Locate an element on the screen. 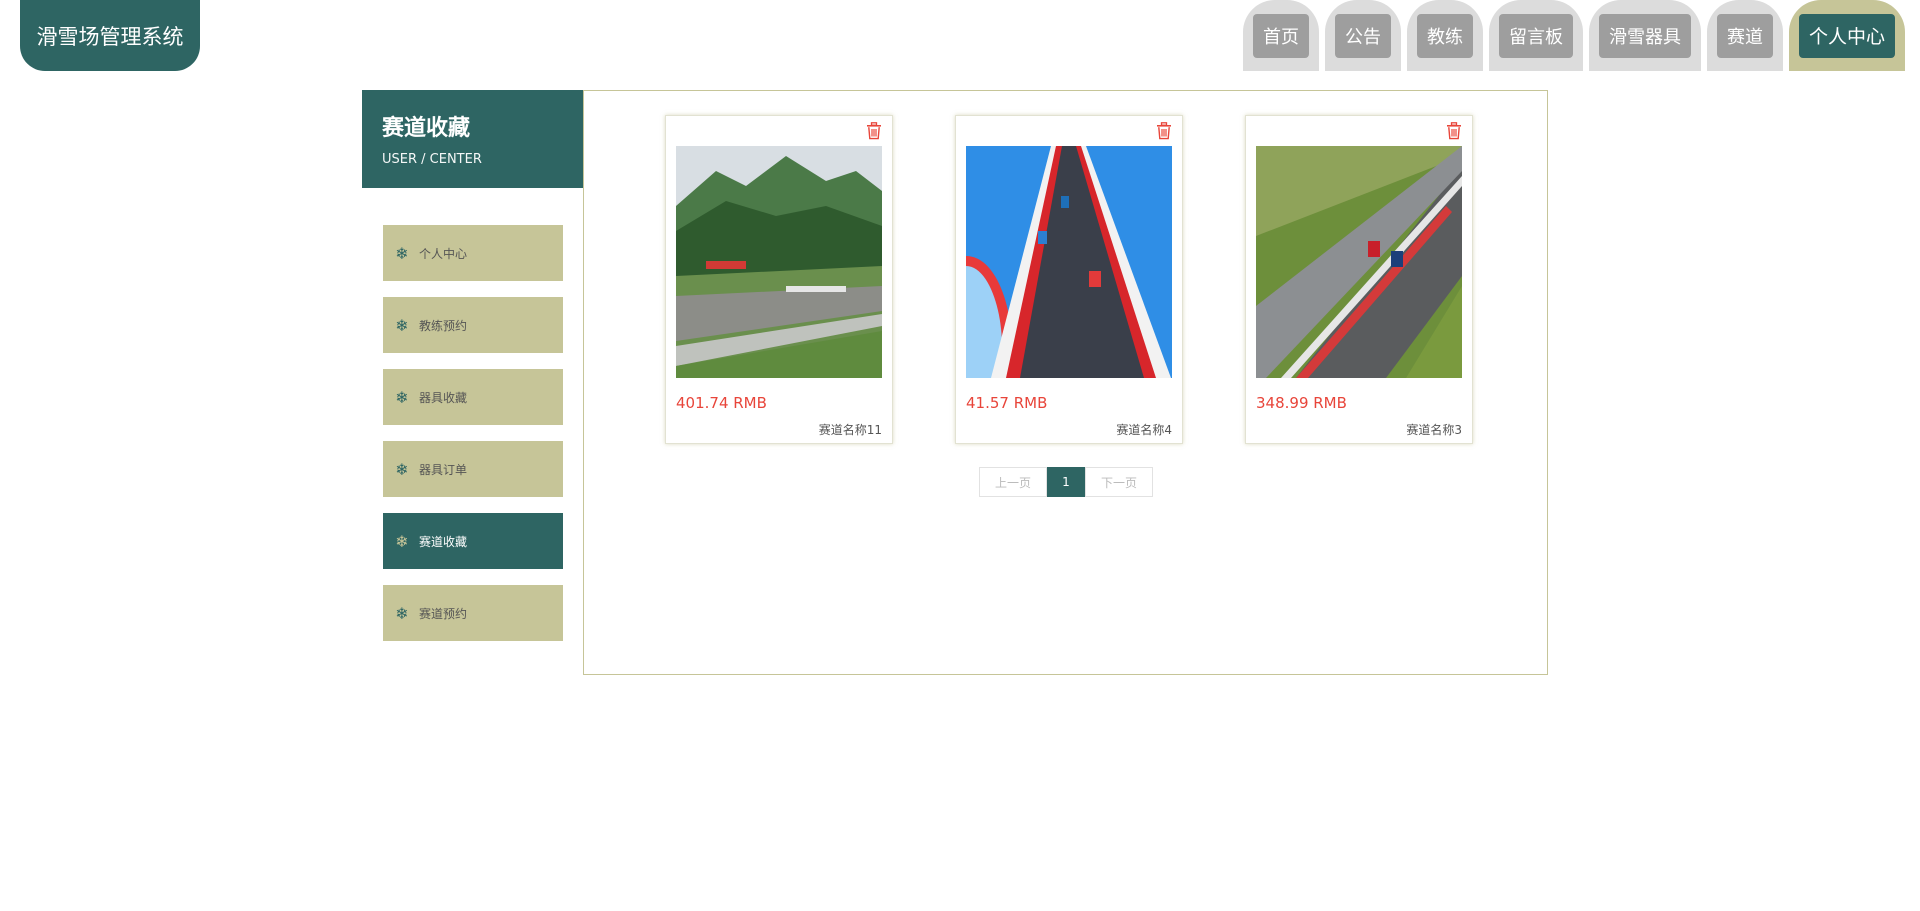 The width and height of the screenshot is (1920, 911). price-label: 401.74 RMB is located at coordinates (721, 403).